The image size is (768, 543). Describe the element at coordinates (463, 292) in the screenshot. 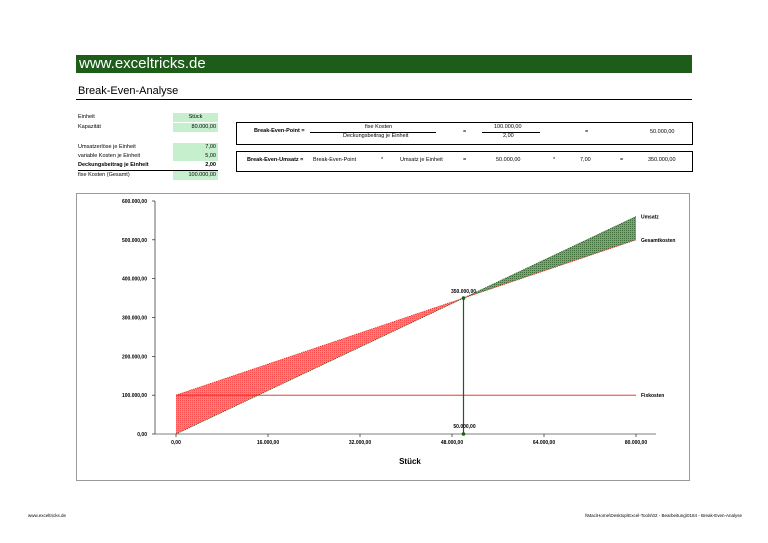

I see `break-even-point-label: 350.000,00` at that location.